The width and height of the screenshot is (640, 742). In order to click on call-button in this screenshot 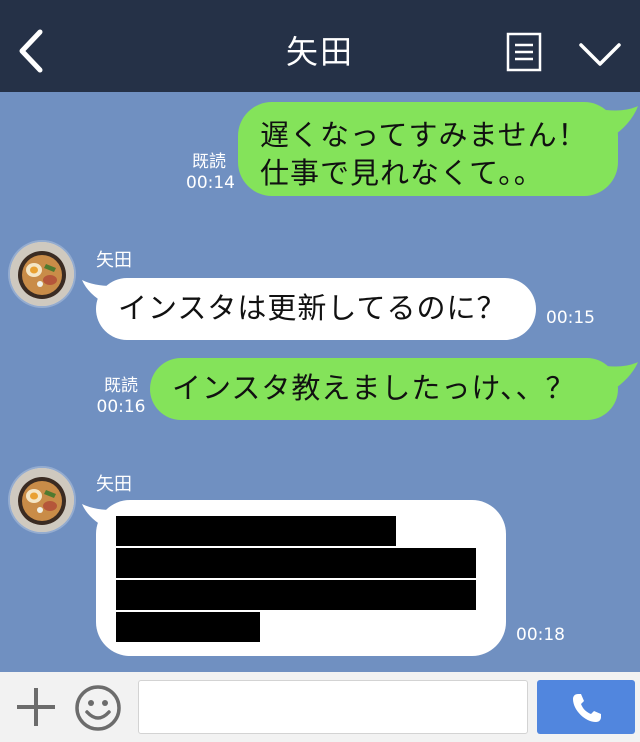, I will do `click(586, 707)`.